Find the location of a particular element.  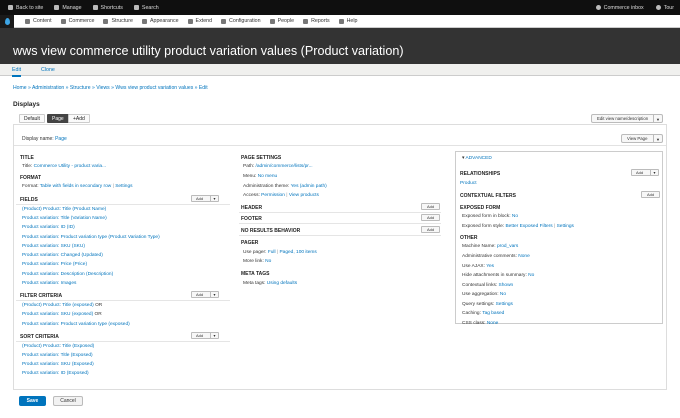

commerce-inbox-link: Commerce inbox is located at coordinates (619, 8).